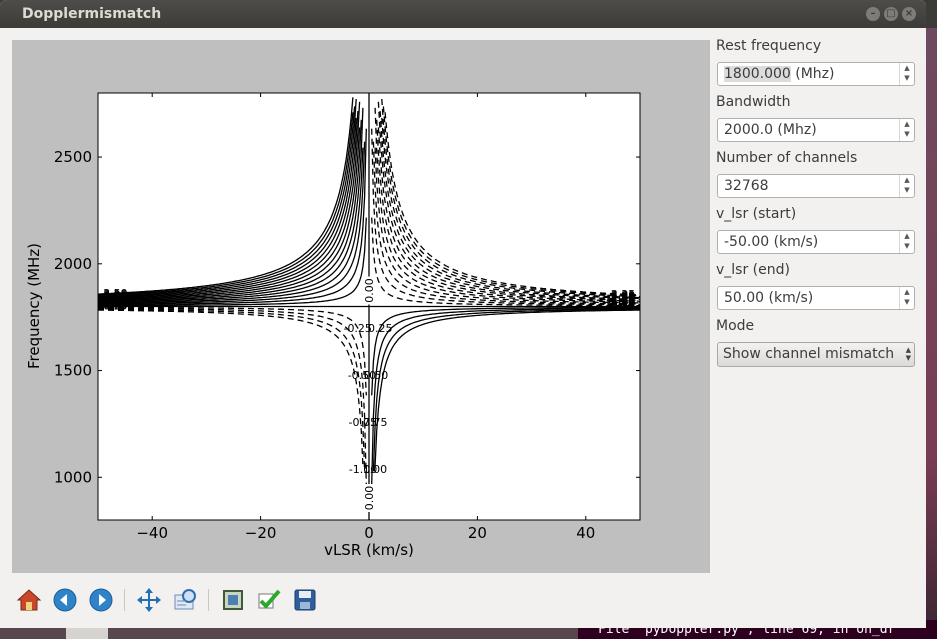 This screenshot has width=937, height=639. I want to click on back-icon, so click(65, 600).